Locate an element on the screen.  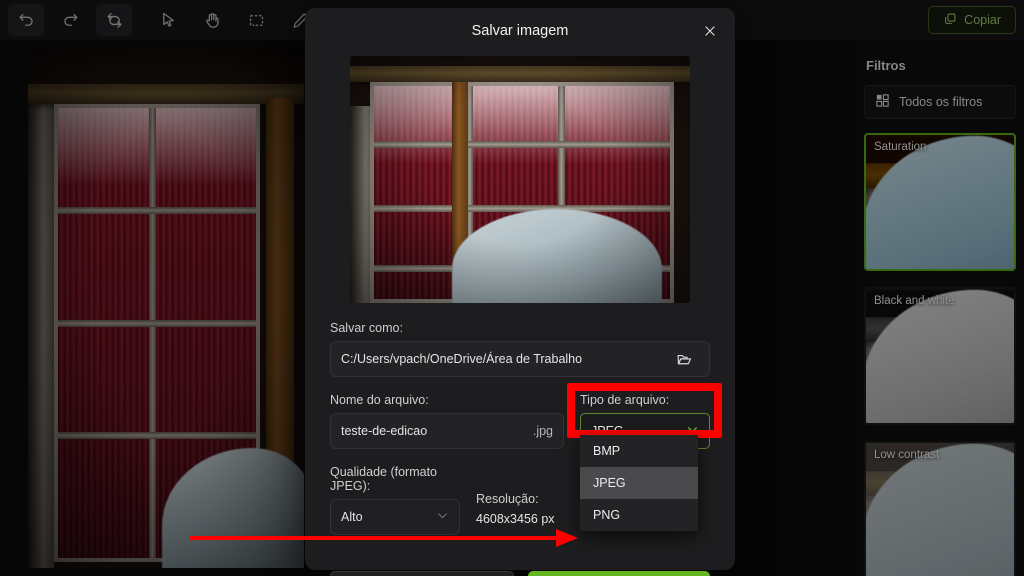
quality-group: Qualidade (formato JPEG): Alto is located at coordinates (395, 500).